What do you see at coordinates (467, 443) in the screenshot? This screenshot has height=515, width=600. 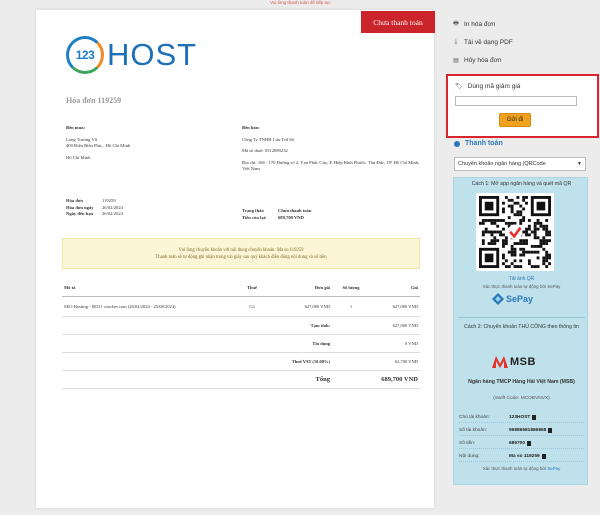 I see `amount-label: Số tiền:` at bounding box center [467, 443].